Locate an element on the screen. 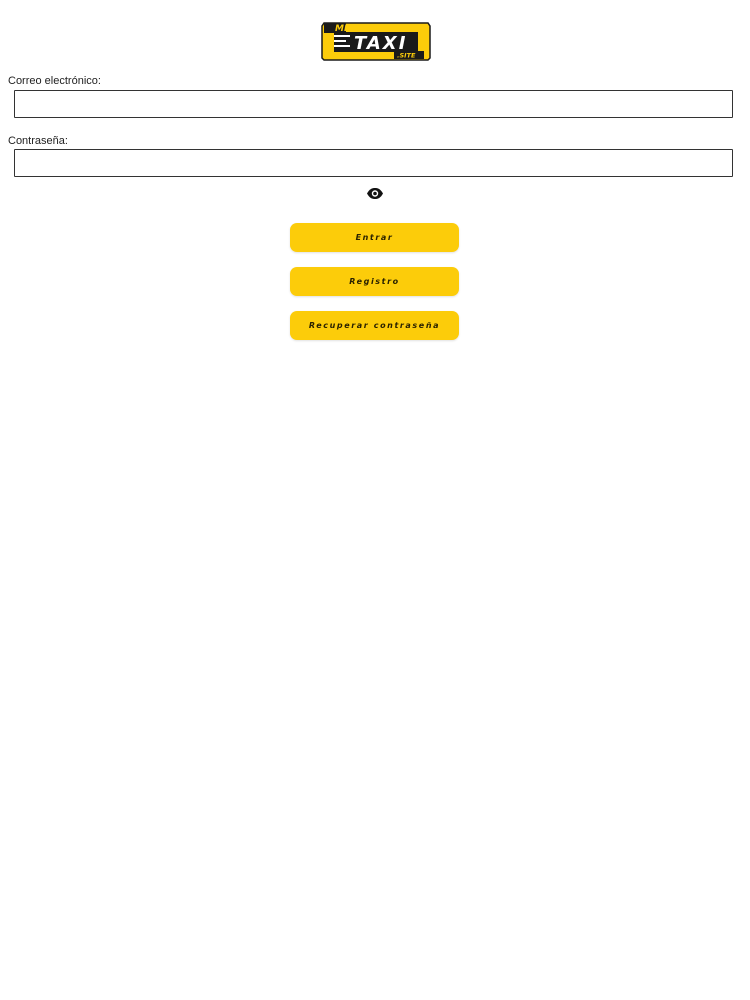 This screenshot has height=1000, width=750. logo-top-text: MI is located at coordinates (341, 29).